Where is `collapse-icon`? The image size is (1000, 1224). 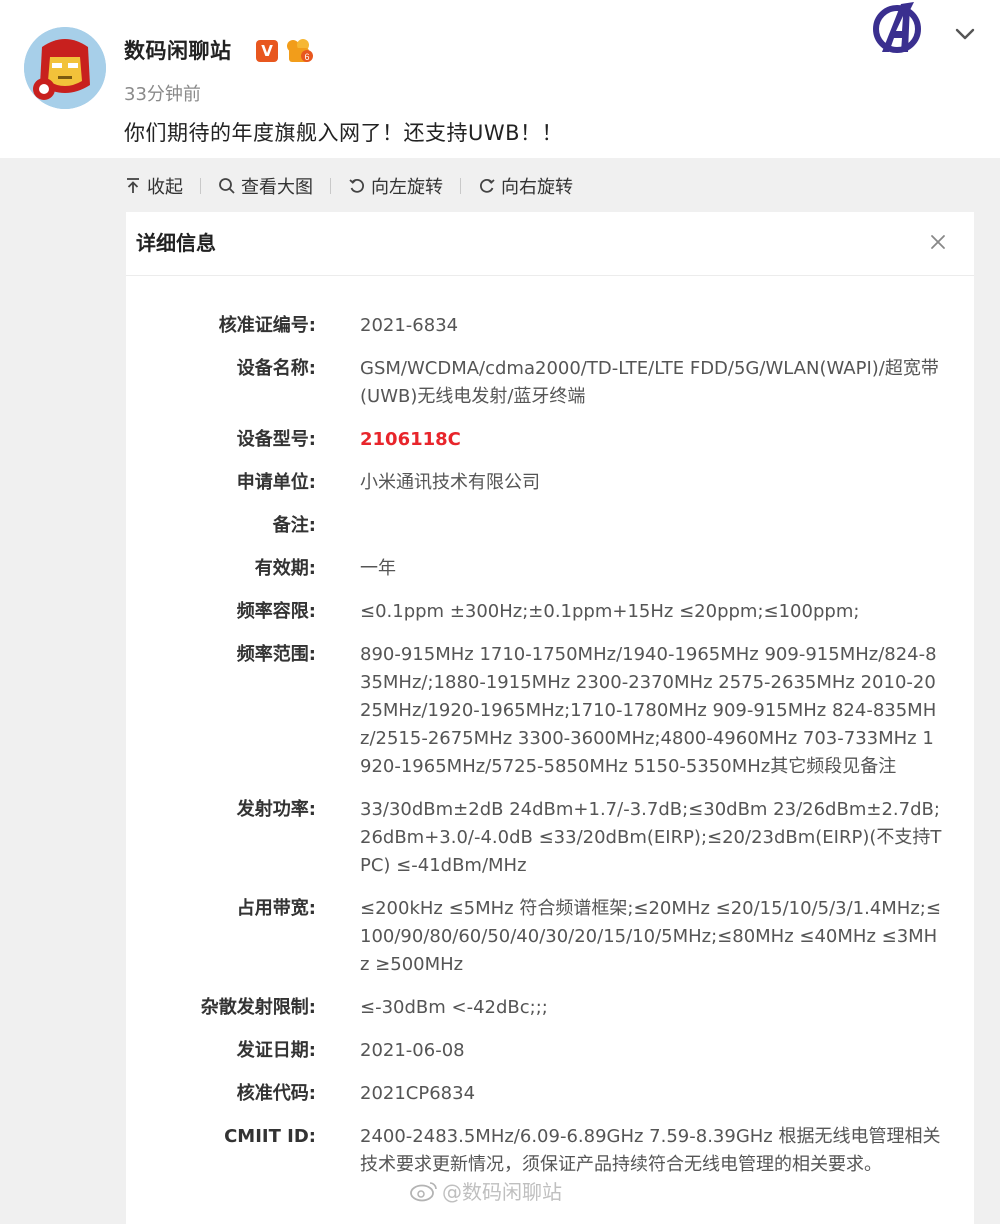 collapse-icon is located at coordinates (133, 185).